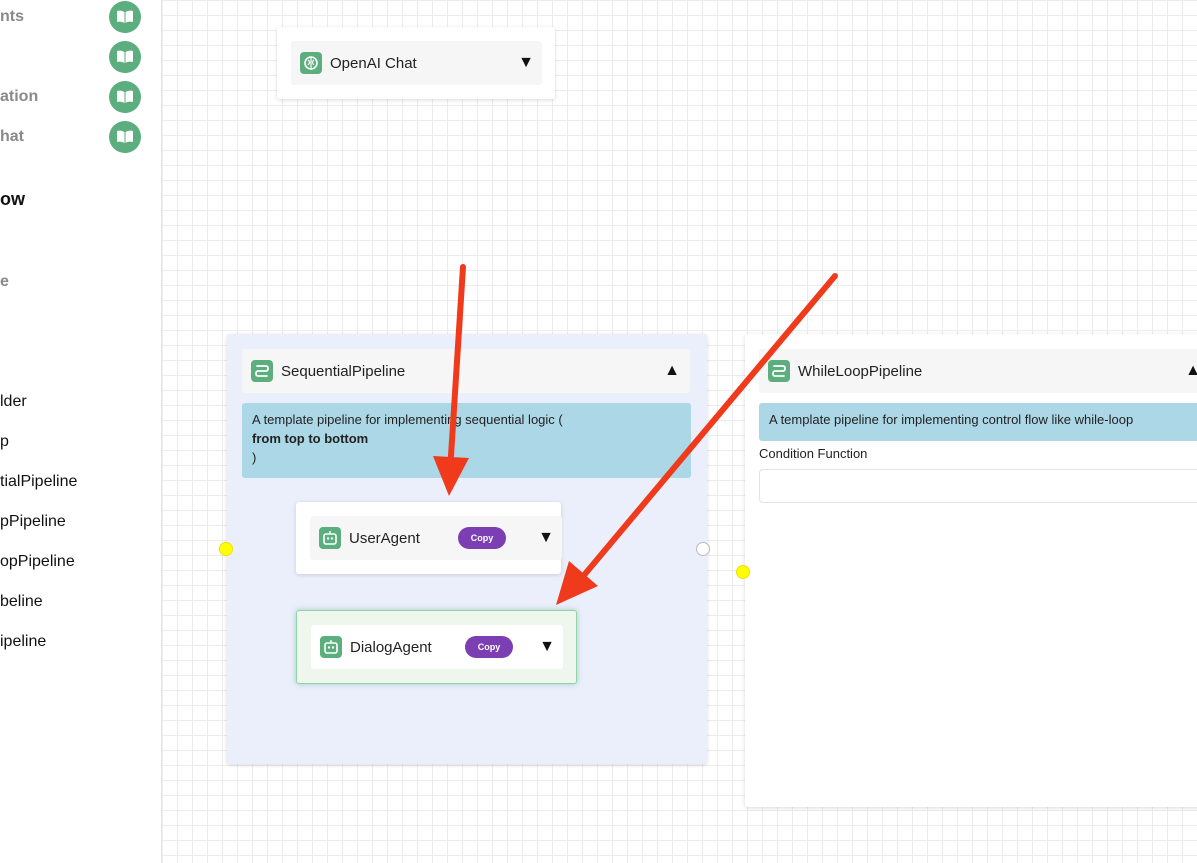  I want to click on sidebar-item: hat, so click(12, 137).